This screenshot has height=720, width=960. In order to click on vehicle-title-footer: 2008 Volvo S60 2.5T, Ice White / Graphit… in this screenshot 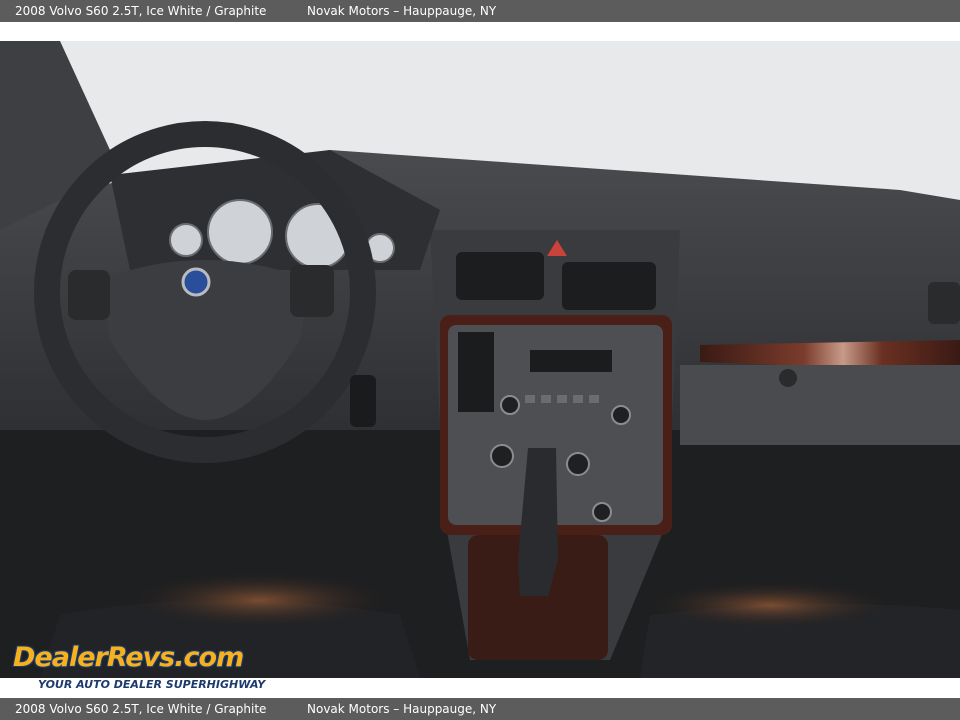, I will do `click(141, 709)`.